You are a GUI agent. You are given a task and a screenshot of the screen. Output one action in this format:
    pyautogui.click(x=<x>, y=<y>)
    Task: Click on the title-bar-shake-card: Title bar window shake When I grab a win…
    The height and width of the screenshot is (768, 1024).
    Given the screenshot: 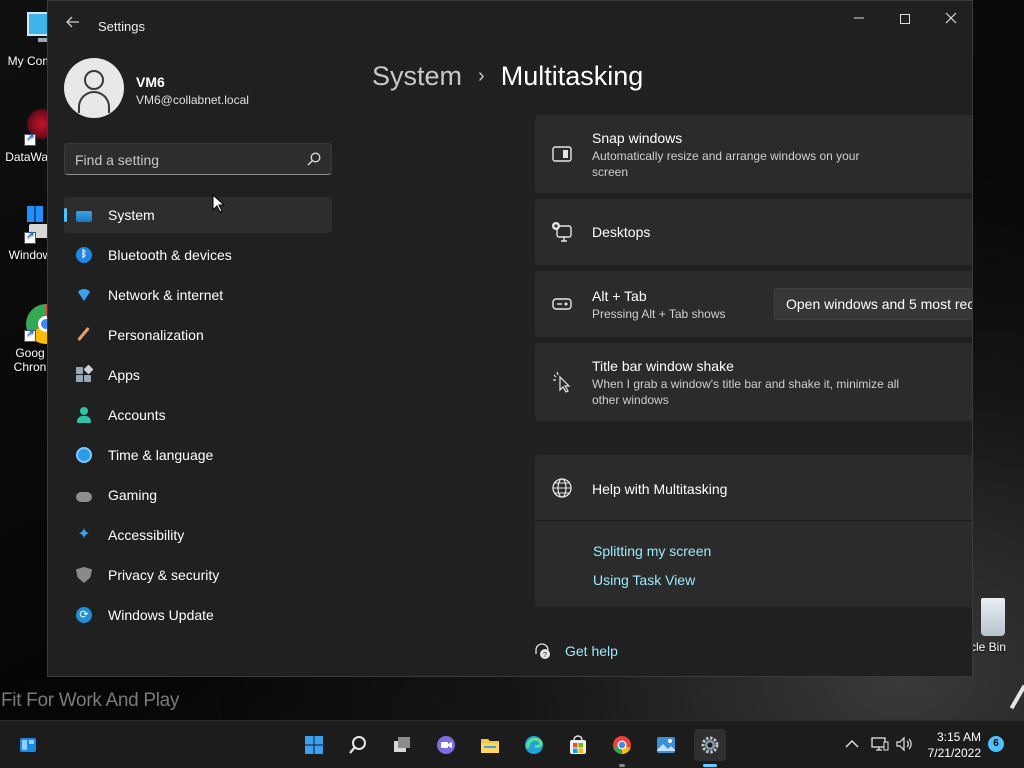 What is the action you would take?
    pyautogui.click(x=753, y=382)
    